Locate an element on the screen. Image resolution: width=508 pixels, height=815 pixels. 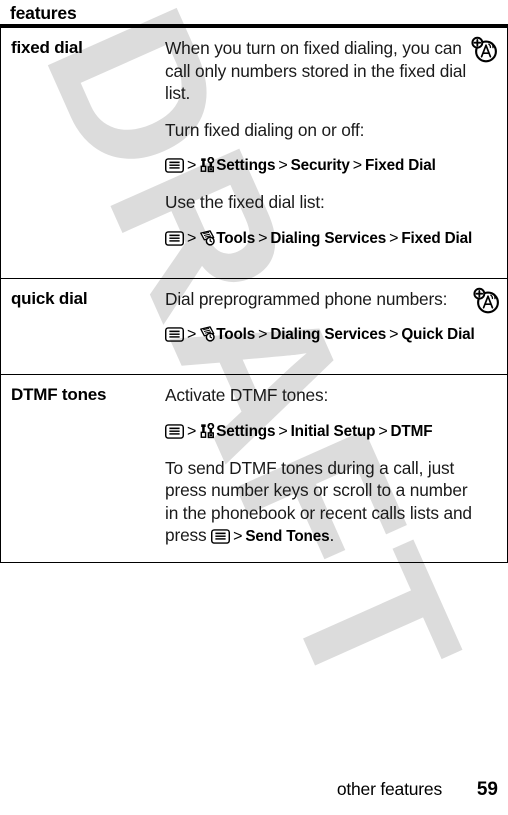
menu-path: > Tools > Dialing Services > Quick Dial is located at coordinates (320, 335).